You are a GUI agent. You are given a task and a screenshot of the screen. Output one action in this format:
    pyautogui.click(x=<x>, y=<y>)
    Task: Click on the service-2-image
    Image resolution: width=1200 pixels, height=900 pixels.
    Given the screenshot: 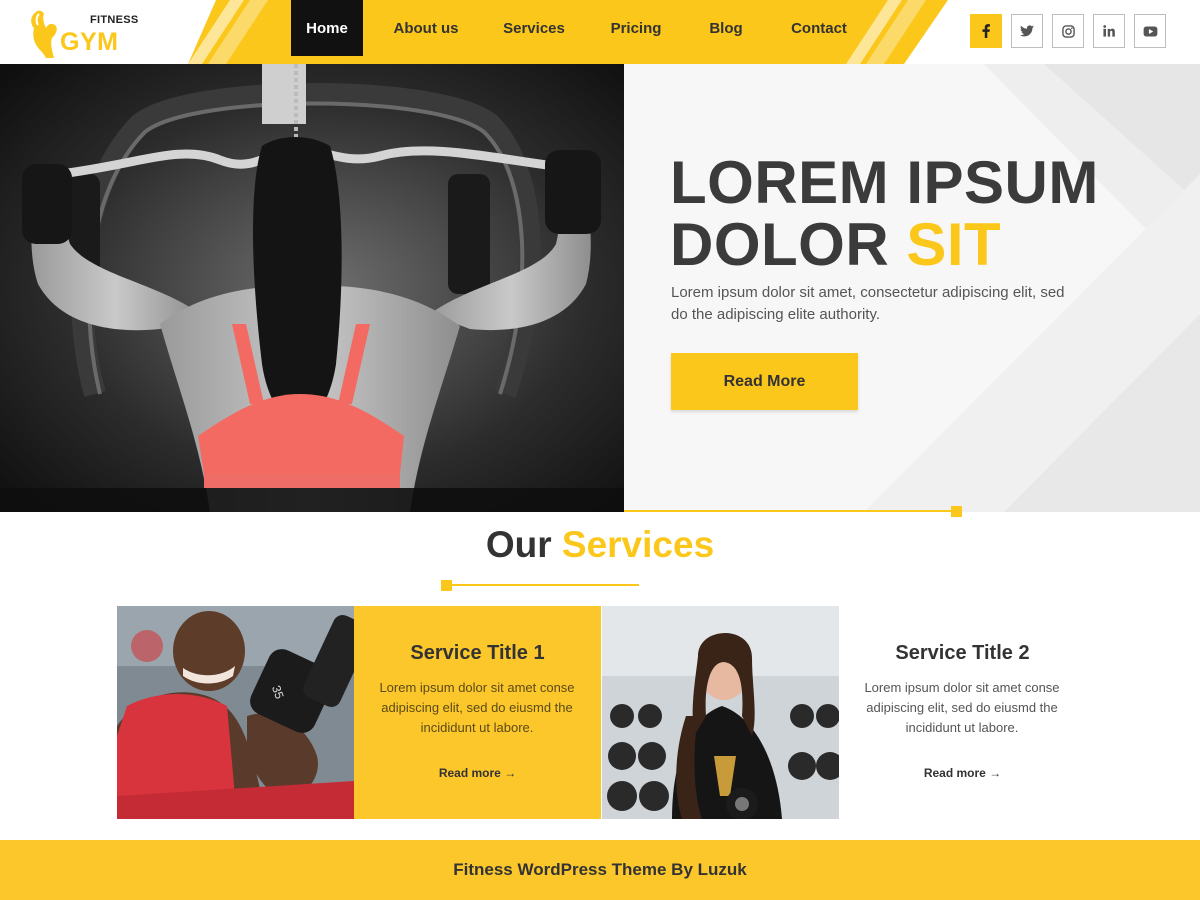 What is the action you would take?
    pyautogui.click(x=720, y=712)
    